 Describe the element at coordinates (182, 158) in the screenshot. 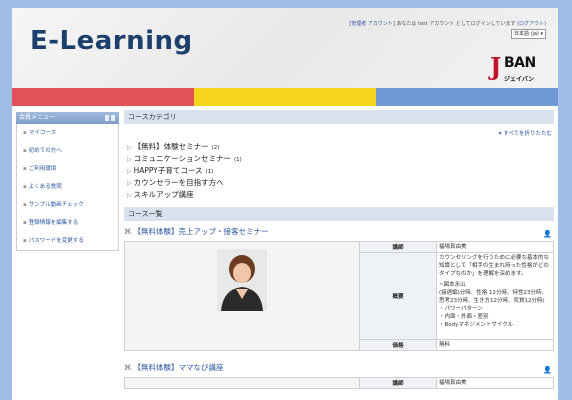

I see `category-name: コミュニケーションセミナー` at that location.